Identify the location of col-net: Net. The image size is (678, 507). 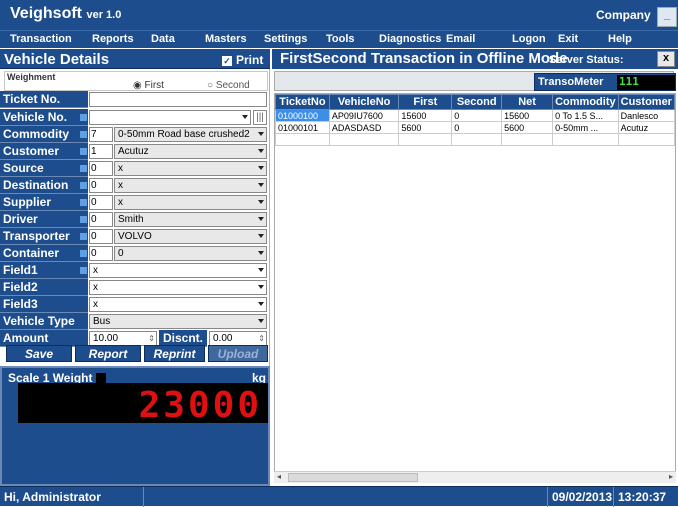
(527, 102).